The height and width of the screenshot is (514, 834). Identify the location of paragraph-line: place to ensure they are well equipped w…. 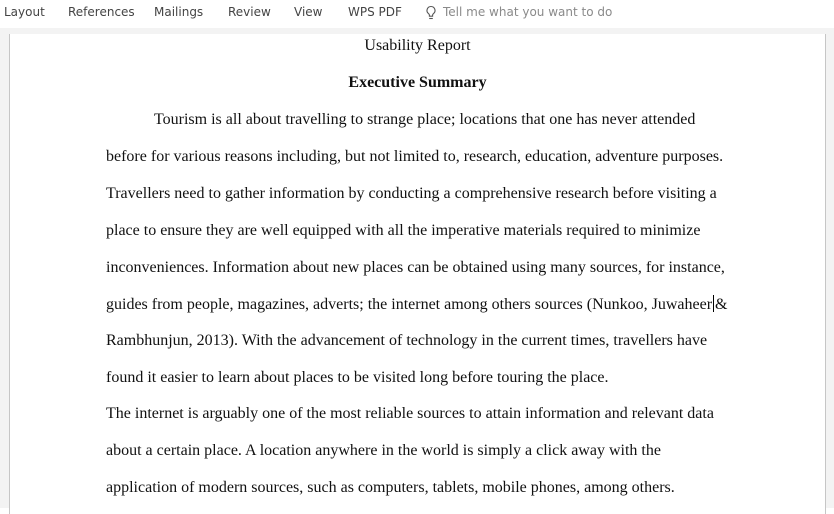
(403, 230).